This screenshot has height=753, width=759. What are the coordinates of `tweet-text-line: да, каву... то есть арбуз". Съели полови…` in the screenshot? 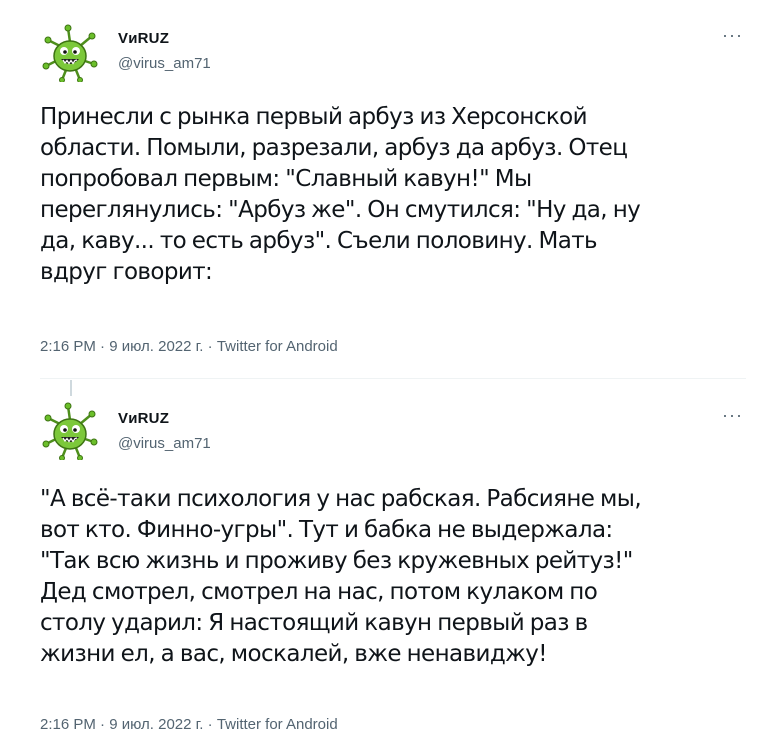 It's located at (319, 241).